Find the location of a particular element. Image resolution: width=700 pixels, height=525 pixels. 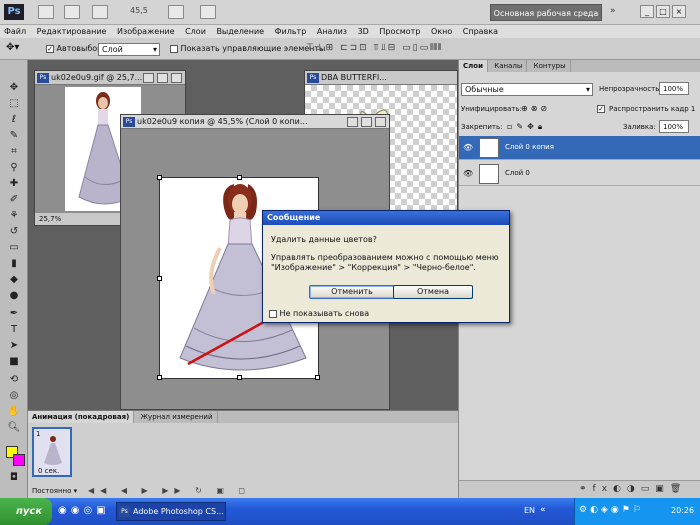

gradient-tool-icon: ▮ is located at coordinates (14, 264).